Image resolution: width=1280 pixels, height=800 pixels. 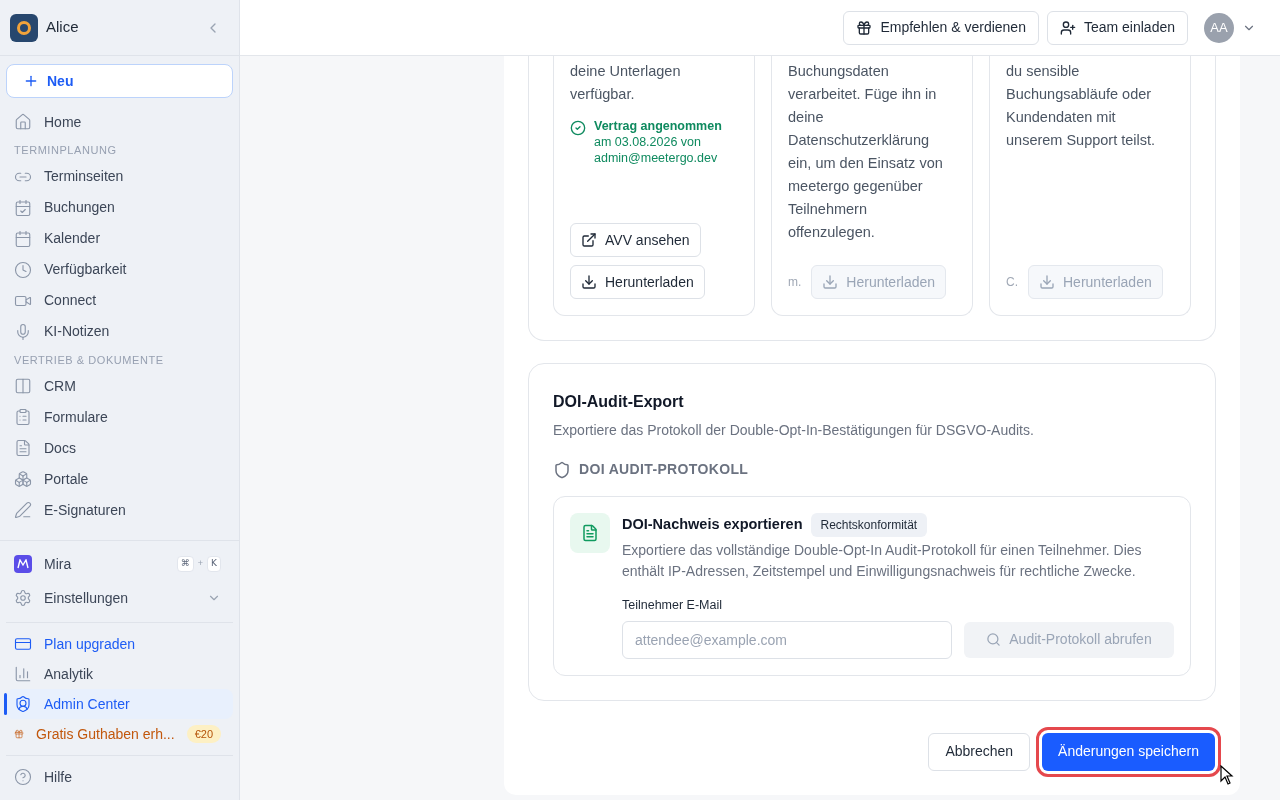 I want to click on card-description: deine Unterlagen verfügbar., so click(x=626, y=83).